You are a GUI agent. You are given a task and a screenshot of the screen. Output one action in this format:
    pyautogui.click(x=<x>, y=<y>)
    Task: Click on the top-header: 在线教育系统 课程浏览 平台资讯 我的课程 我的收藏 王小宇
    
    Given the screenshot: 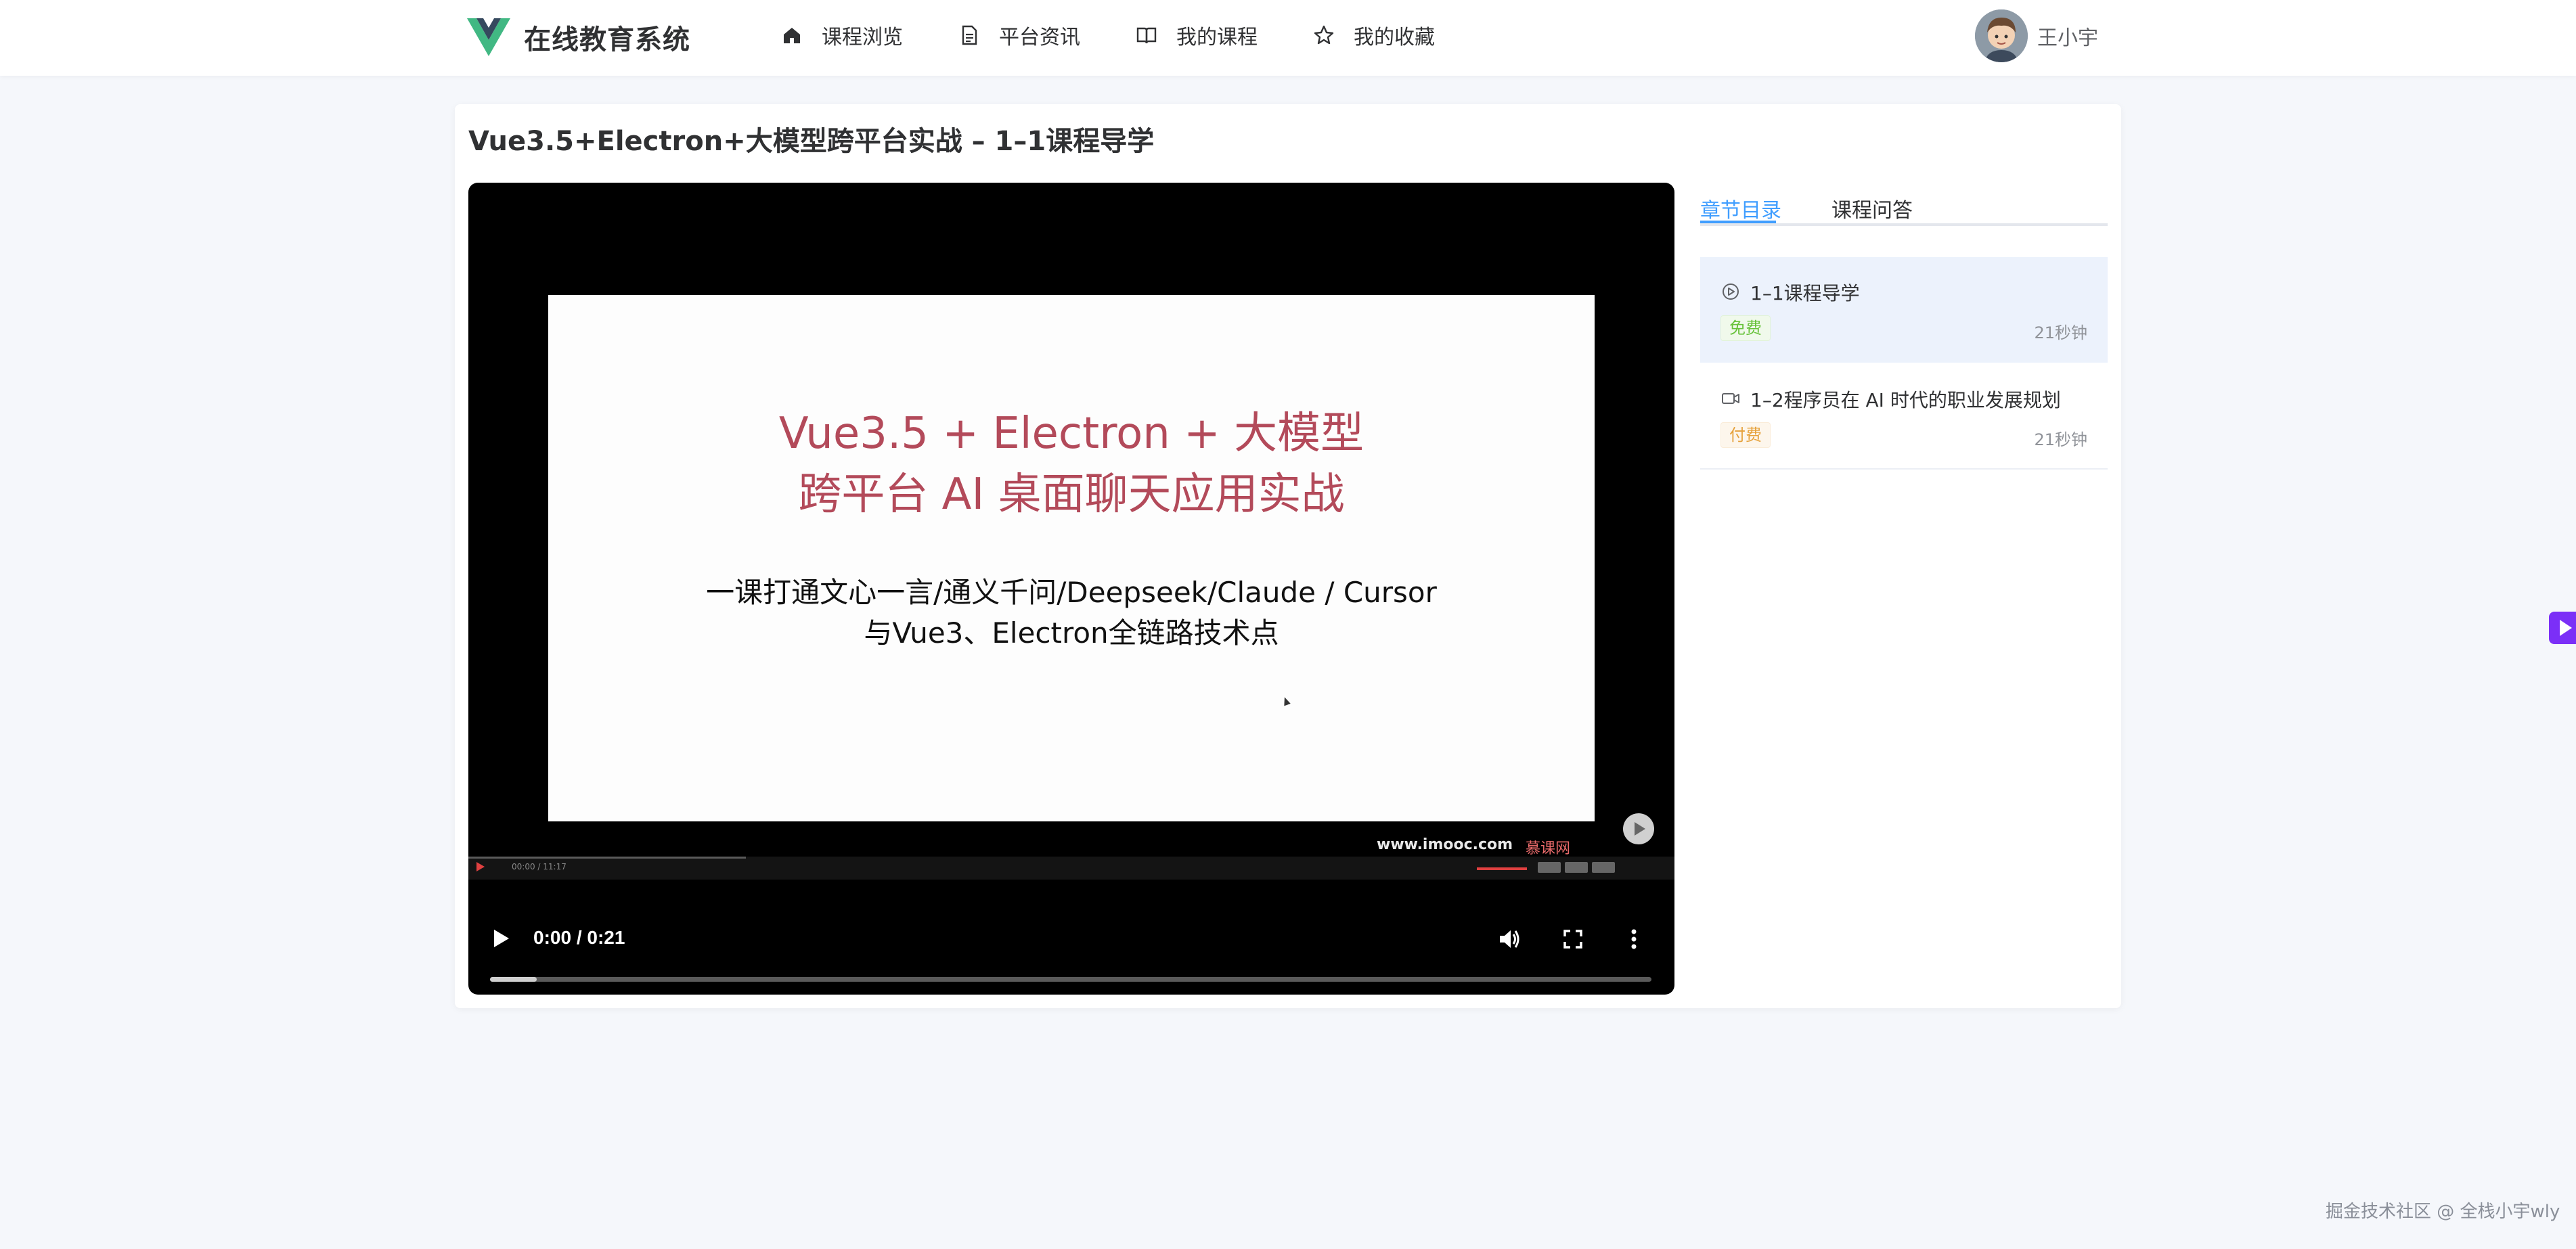 What is the action you would take?
    pyautogui.click(x=1288, y=38)
    